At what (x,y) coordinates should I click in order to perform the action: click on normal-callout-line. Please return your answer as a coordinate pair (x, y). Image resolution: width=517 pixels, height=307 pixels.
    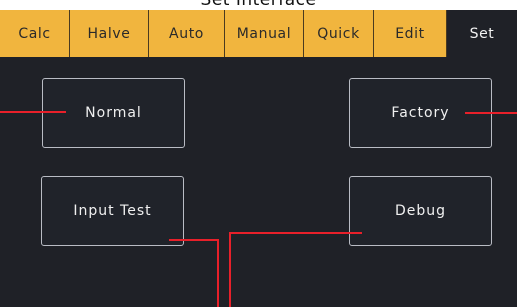
    Looking at the image, I should click on (33, 112).